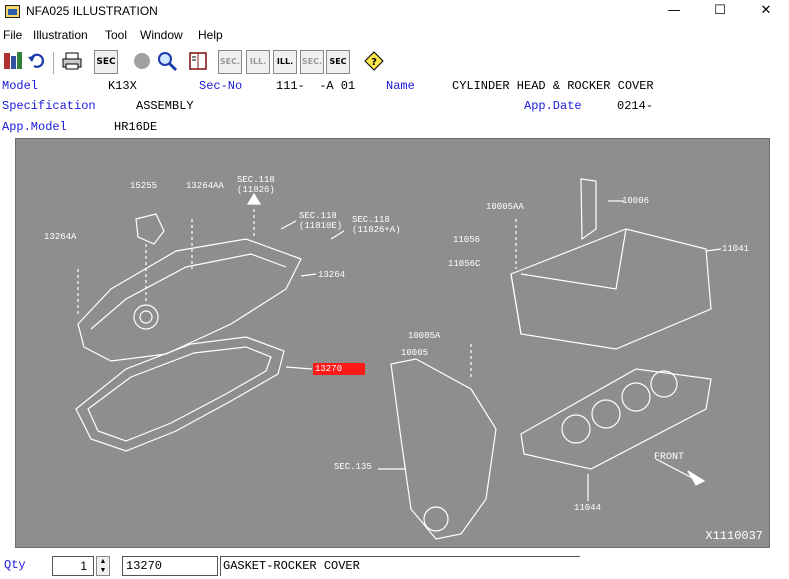 Image resolution: width=789 pixels, height=579 pixels. What do you see at coordinates (587, 508) in the screenshot?
I see `callout-11044: 11044` at bounding box center [587, 508].